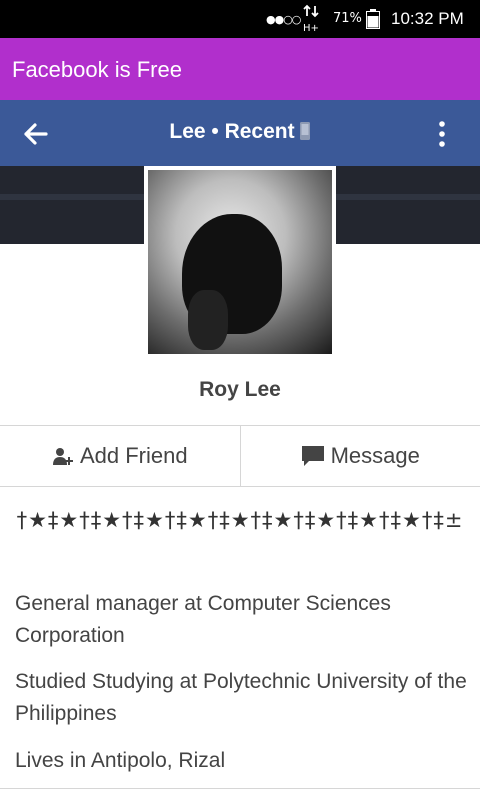 This screenshot has width=480, height=800. I want to click on app-title: Facebook is Free, so click(97, 69).